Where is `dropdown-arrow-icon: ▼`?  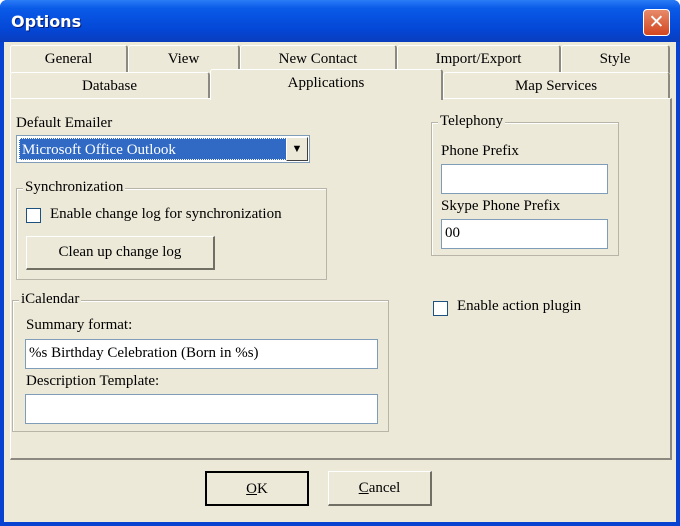 dropdown-arrow-icon: ▼ is located at coordinates (297, 149).